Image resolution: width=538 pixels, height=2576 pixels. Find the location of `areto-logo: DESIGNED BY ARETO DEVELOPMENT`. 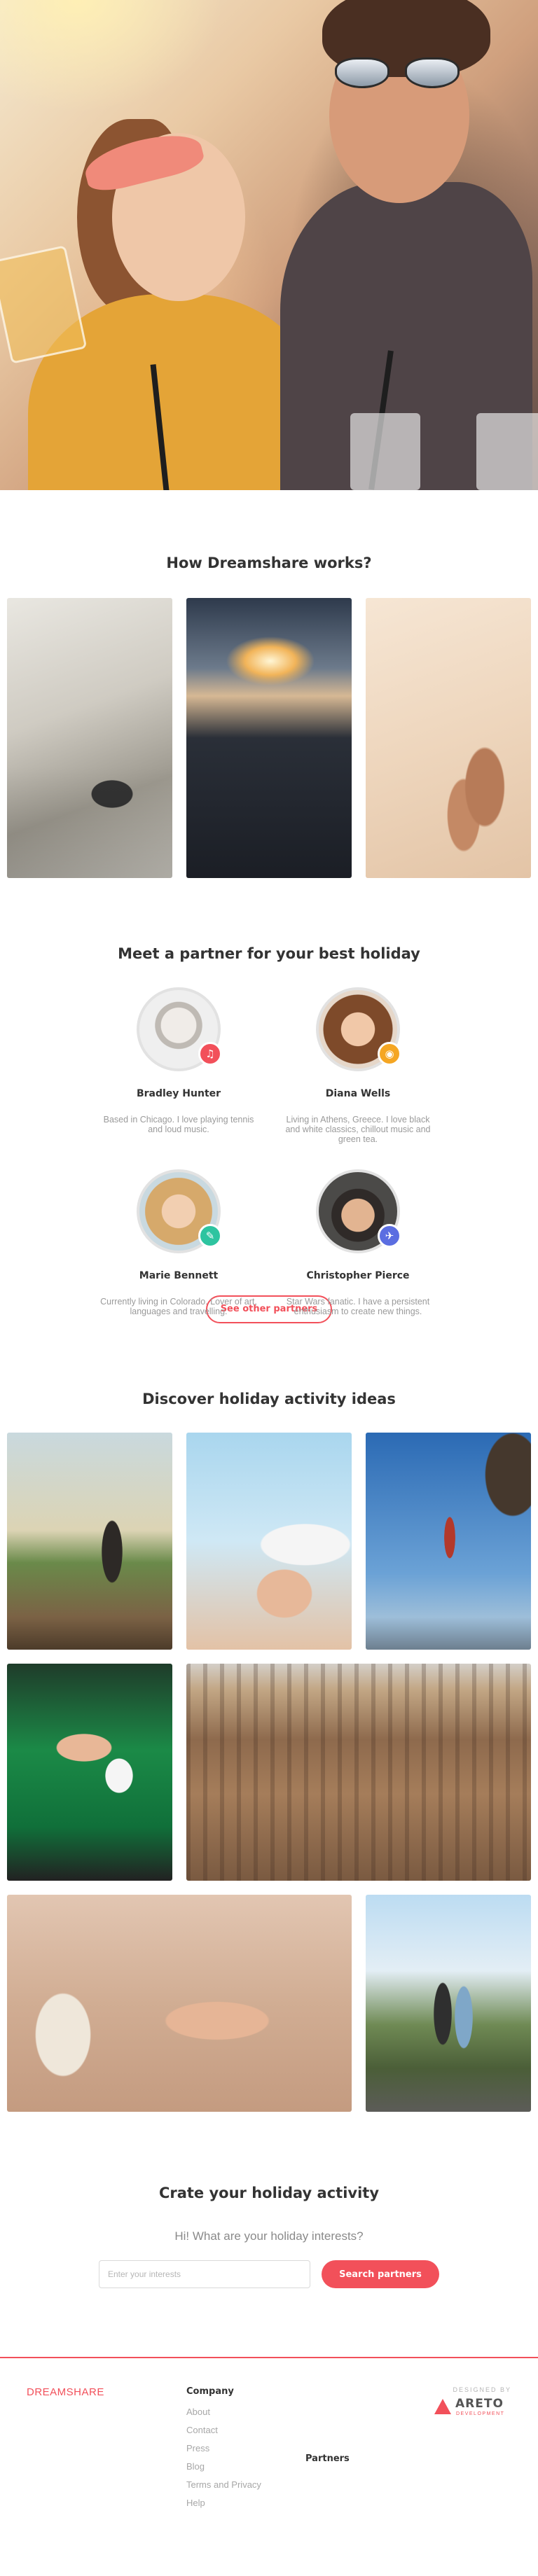

areto-logo: DESIGNED BY ARETO DEVELOPMENT is located at coordinates (472, 2401).